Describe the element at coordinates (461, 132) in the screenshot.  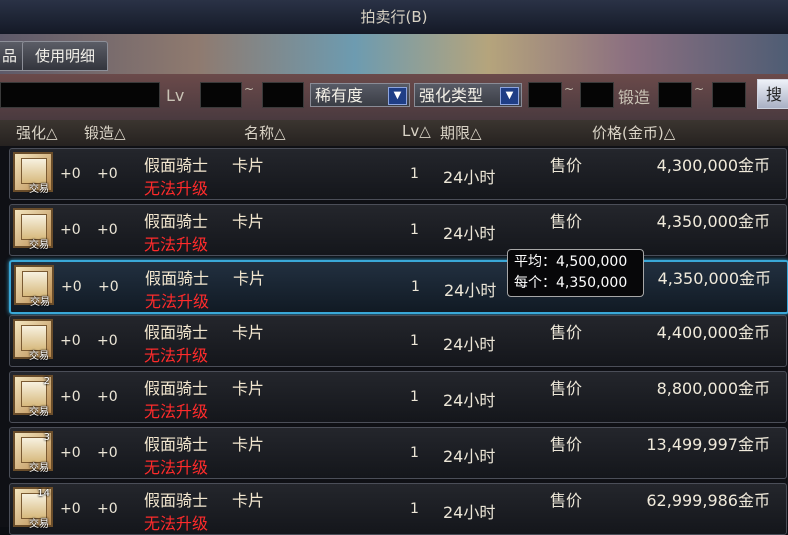
I see `column-duration: 期限△` at that location.